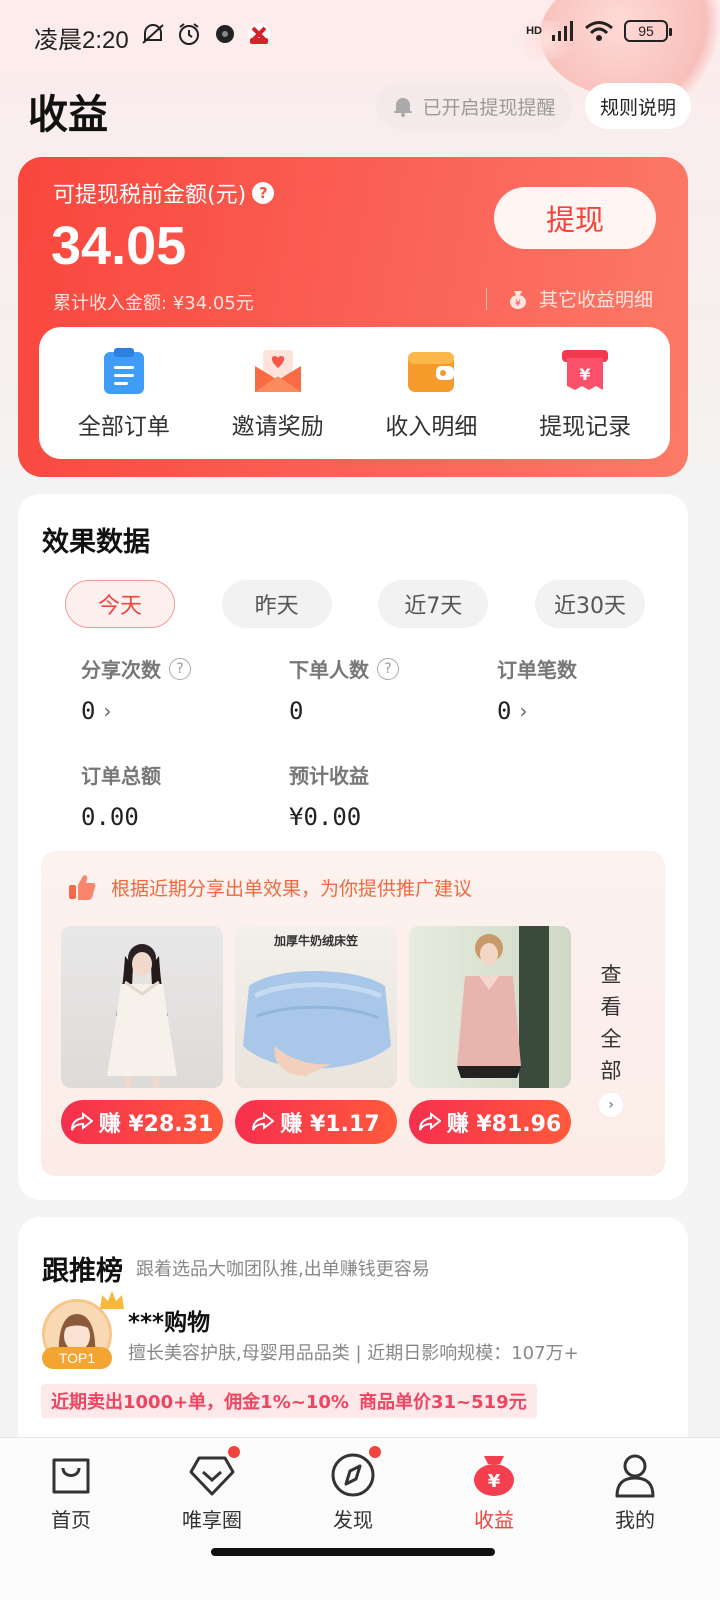 The height and width of the screenshot is (1600, 720). I want to click on tab-mine-label: 我的, so click(635, 1520).